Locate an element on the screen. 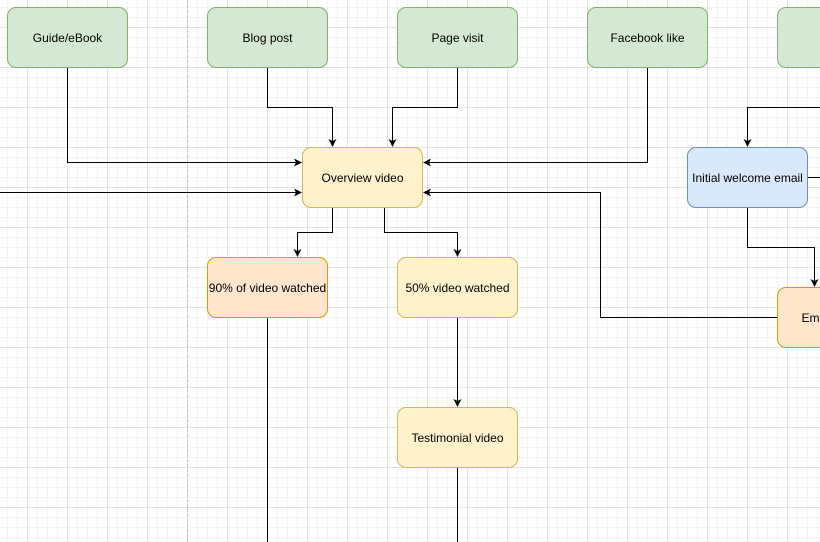  node-testimonial-video: Testimonial video is located at coordinates (457, 437).